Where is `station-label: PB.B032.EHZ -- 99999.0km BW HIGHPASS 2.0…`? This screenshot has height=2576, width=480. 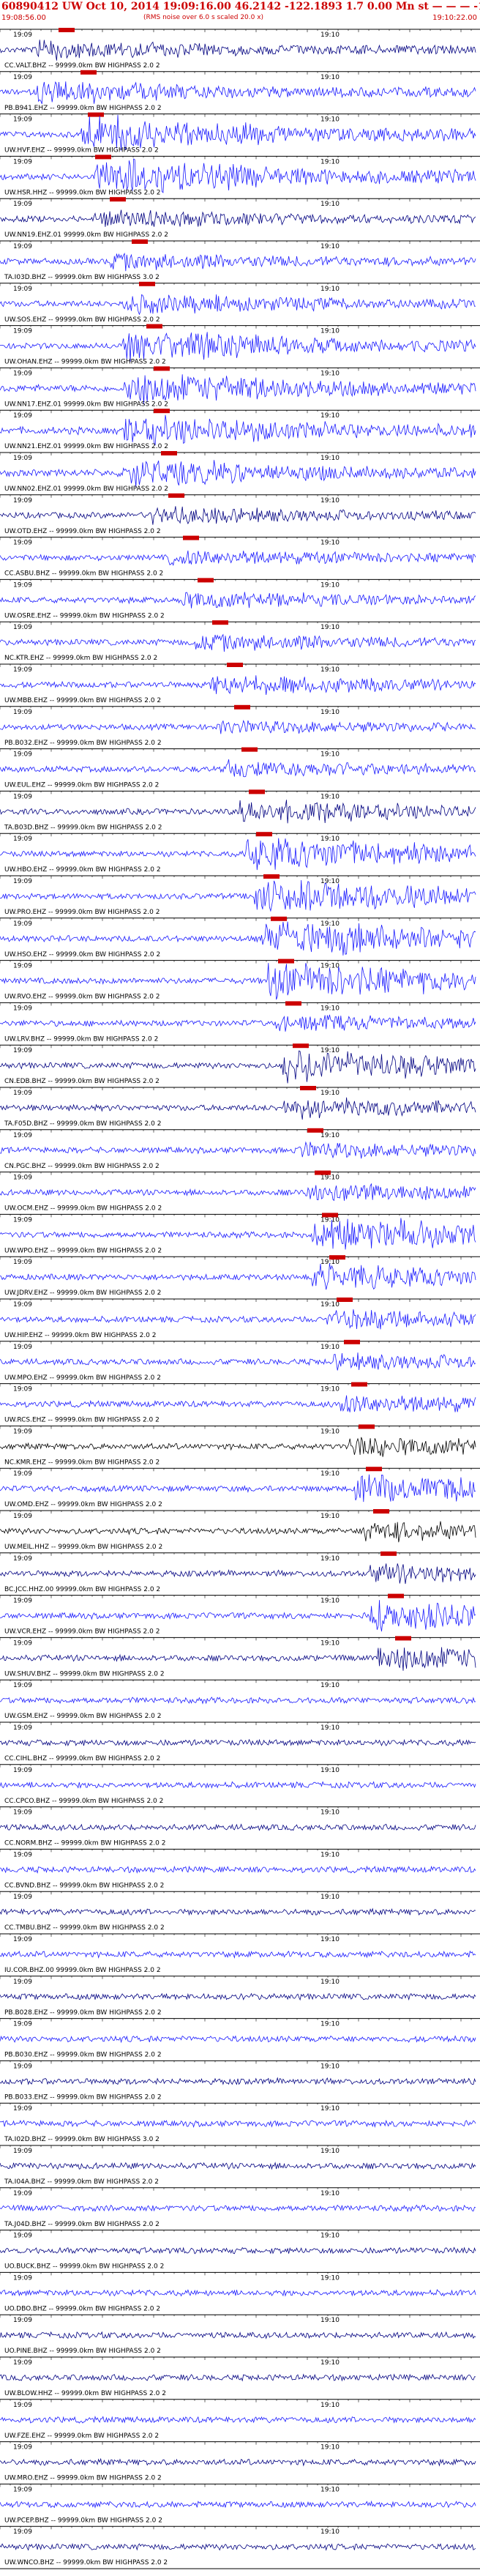
station-label: PB.B032.EHZ -- 99999.0km BW HIGHPASS 2.0… is located at coordinates (83, 743).